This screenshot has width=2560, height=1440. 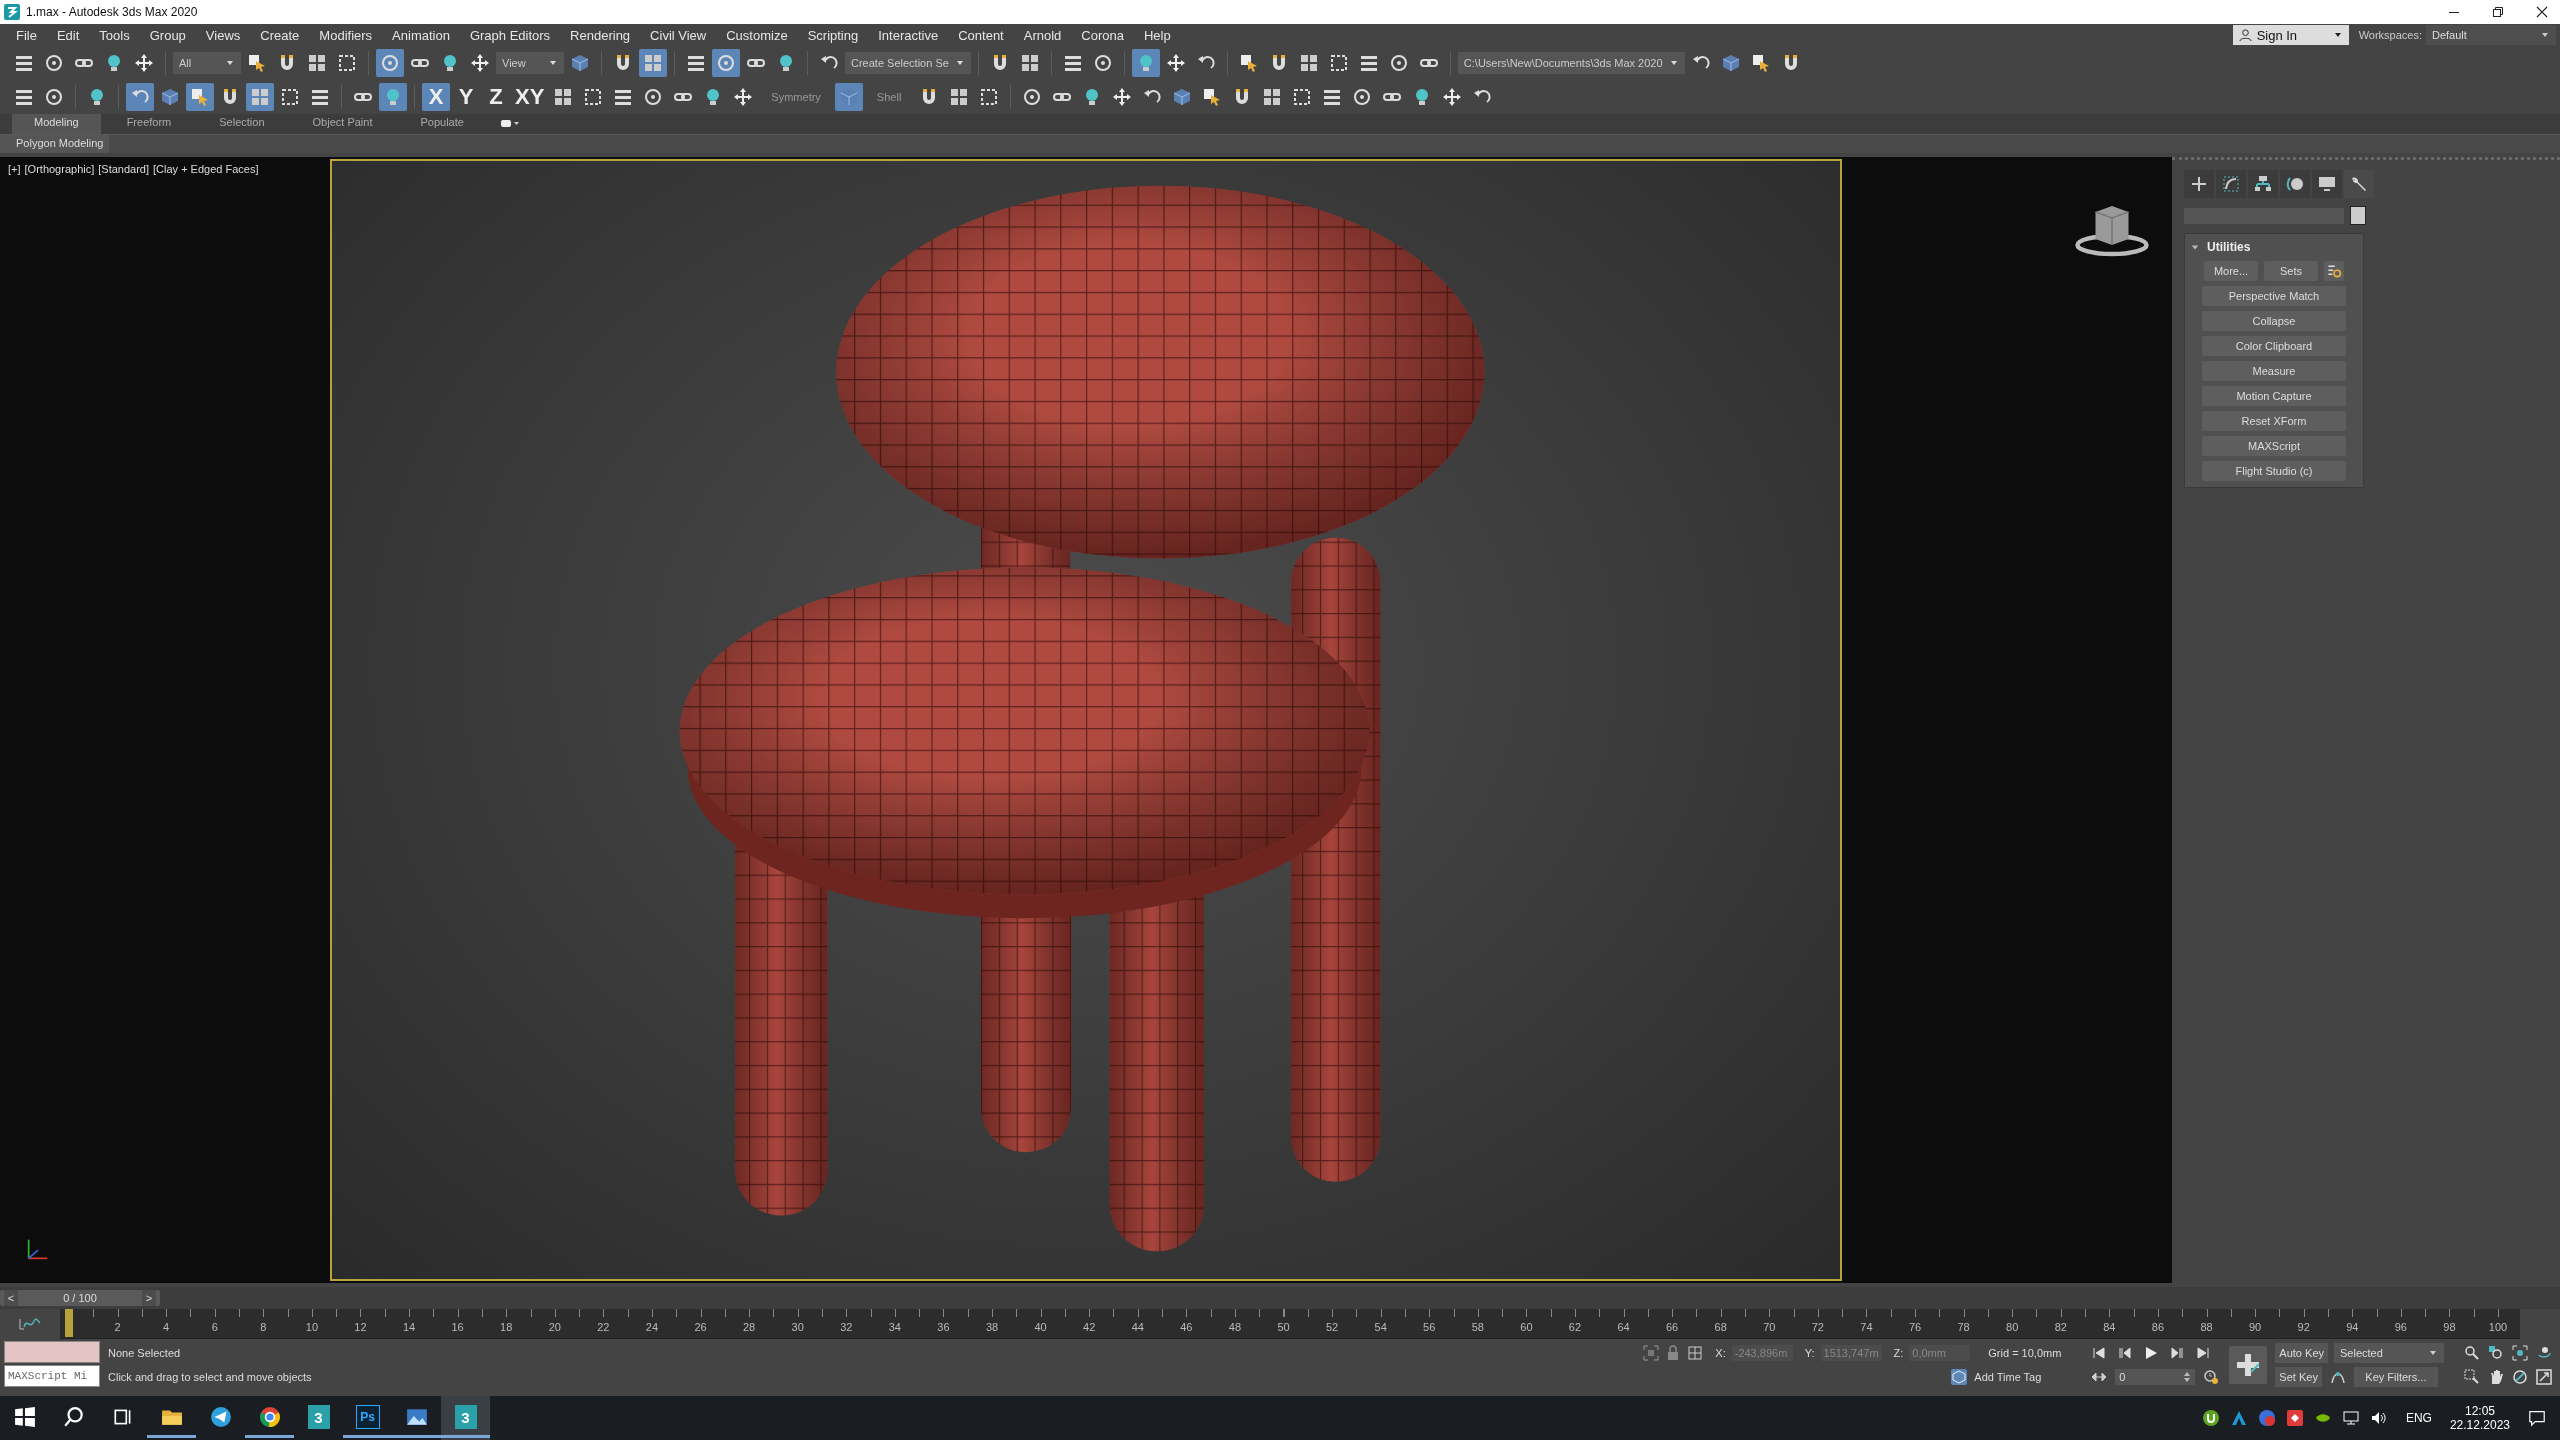 I want to click on frame-number: 78, so click(x=1963, y=1327).